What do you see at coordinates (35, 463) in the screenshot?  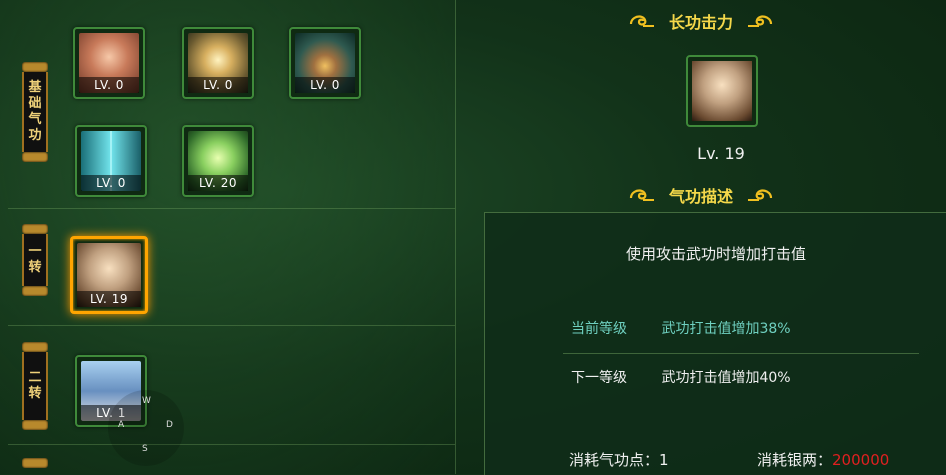 I see `banner-next-section` at bounding box center [35, 463].